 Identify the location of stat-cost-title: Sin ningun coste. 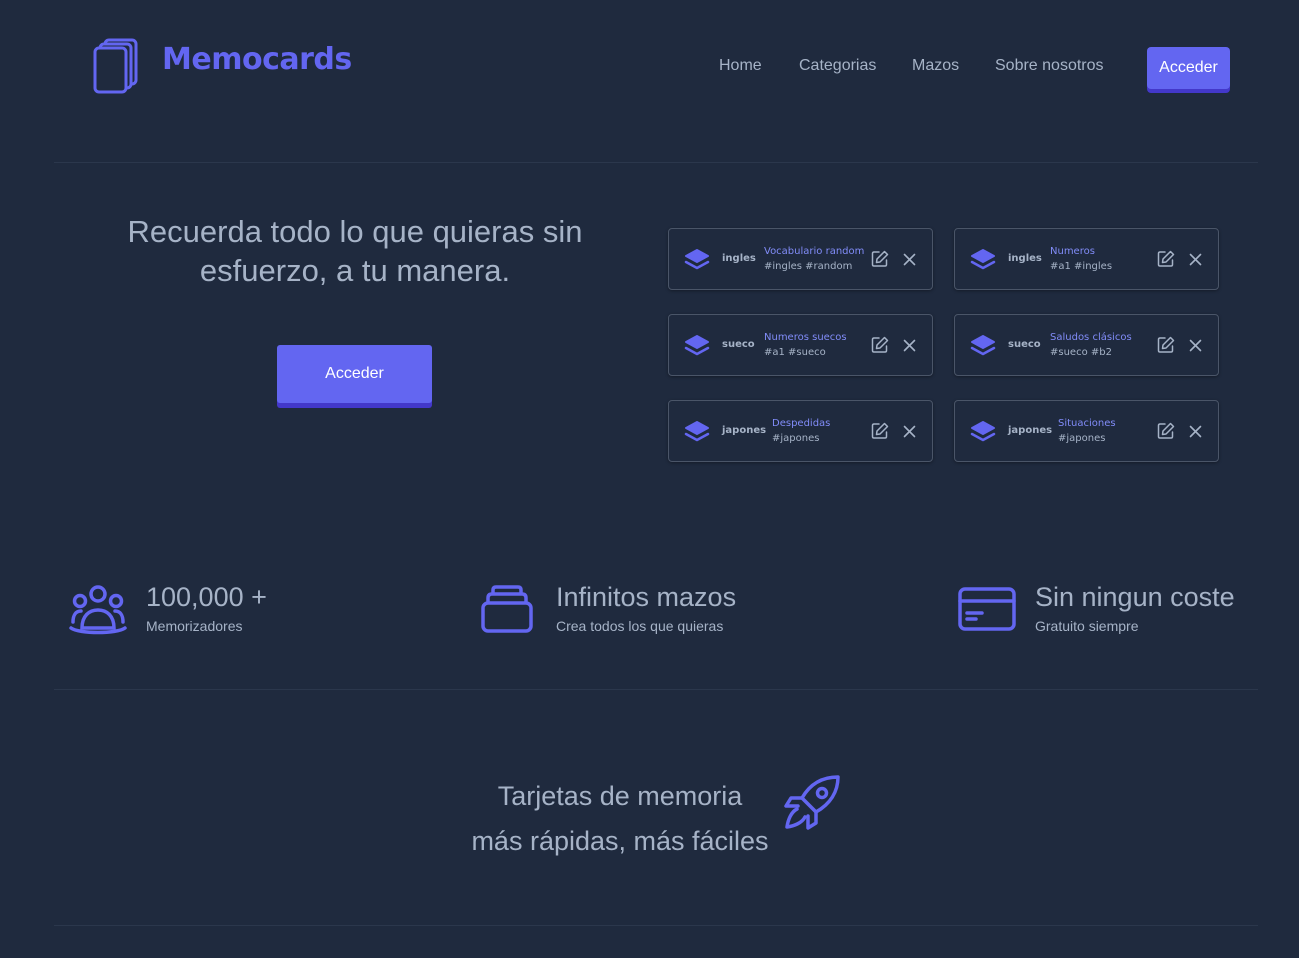
(1135, 597).